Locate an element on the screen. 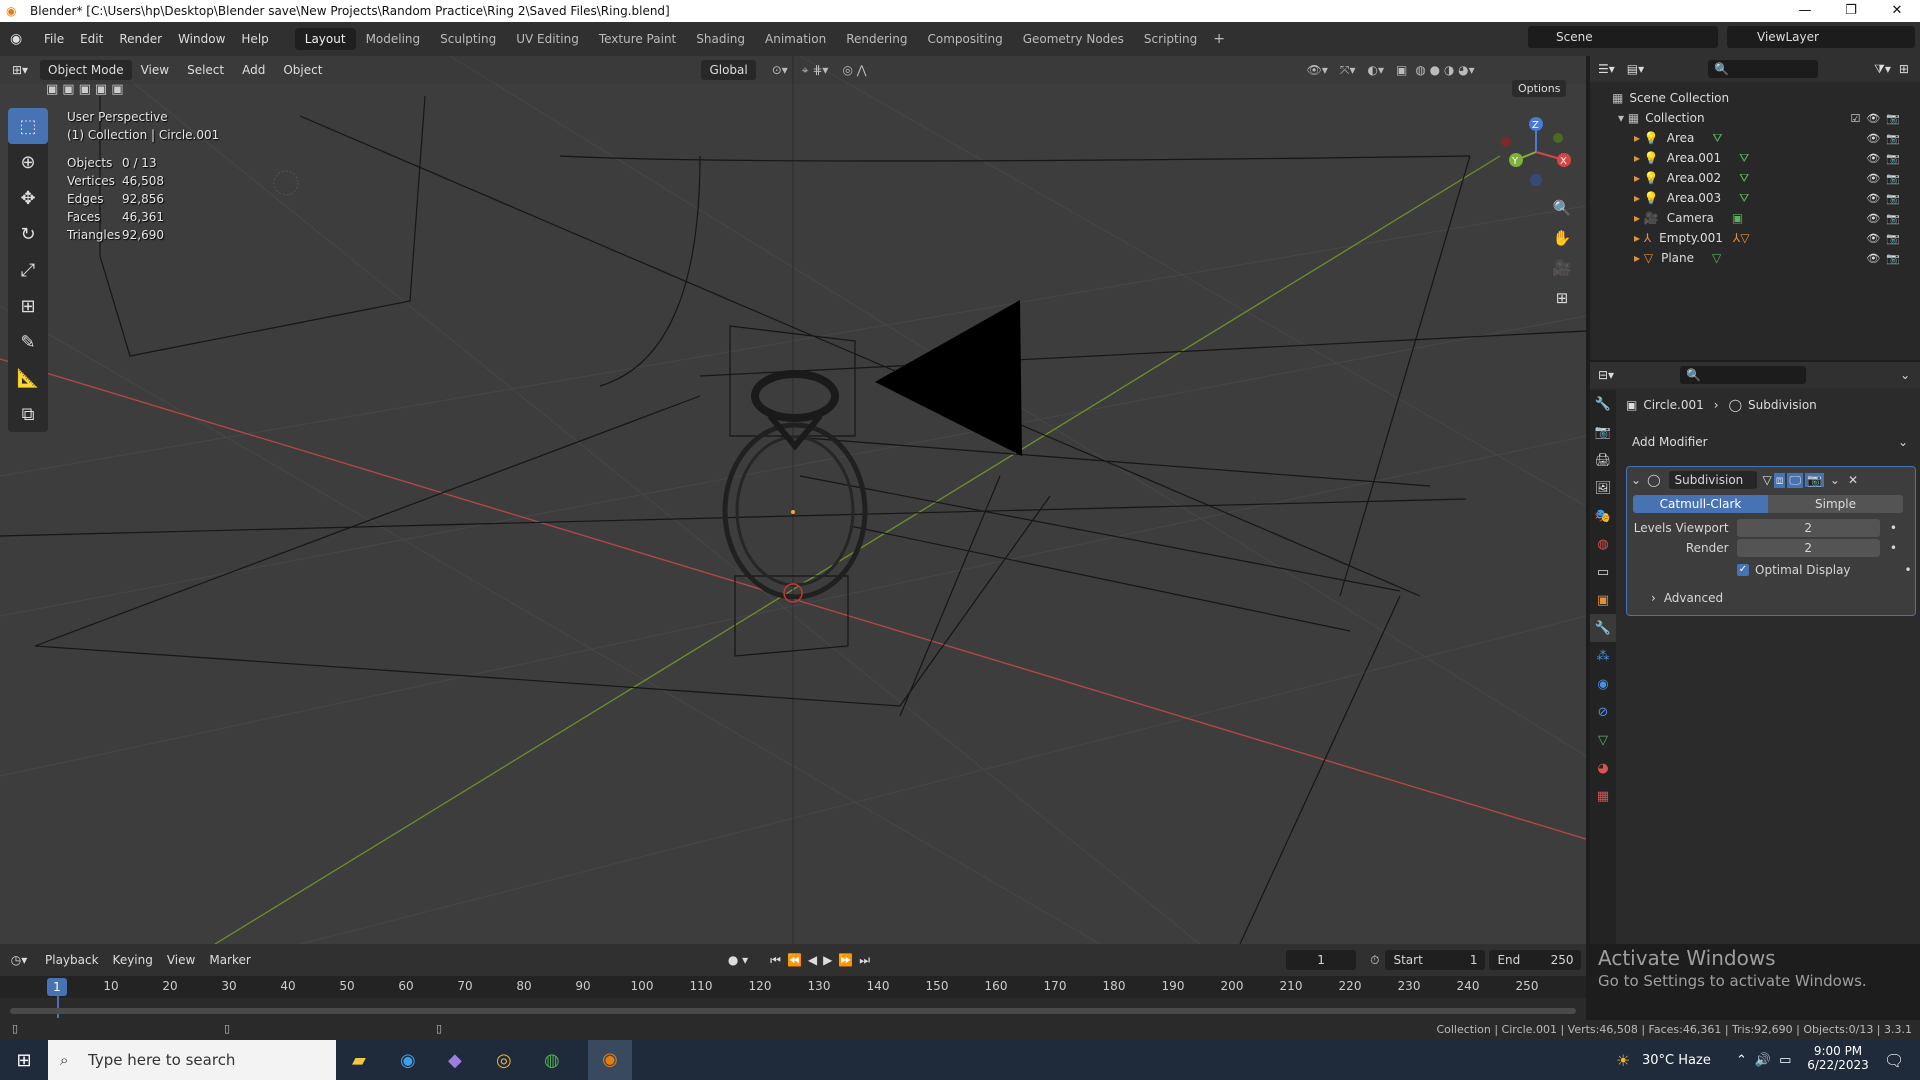  edge-icon: ◉ is located at coordinates (408, 1060).